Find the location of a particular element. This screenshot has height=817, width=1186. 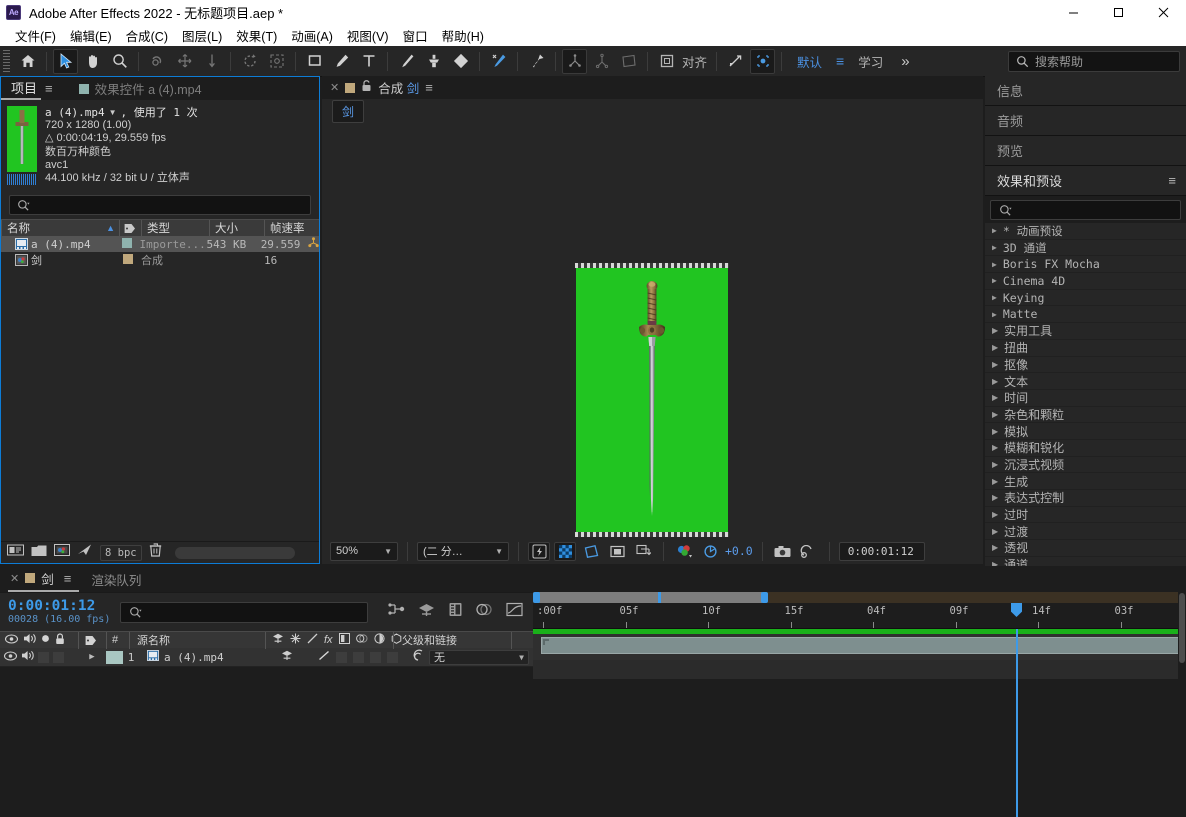

workspace-overflow-icon: » is located at coordinates (905, 61).